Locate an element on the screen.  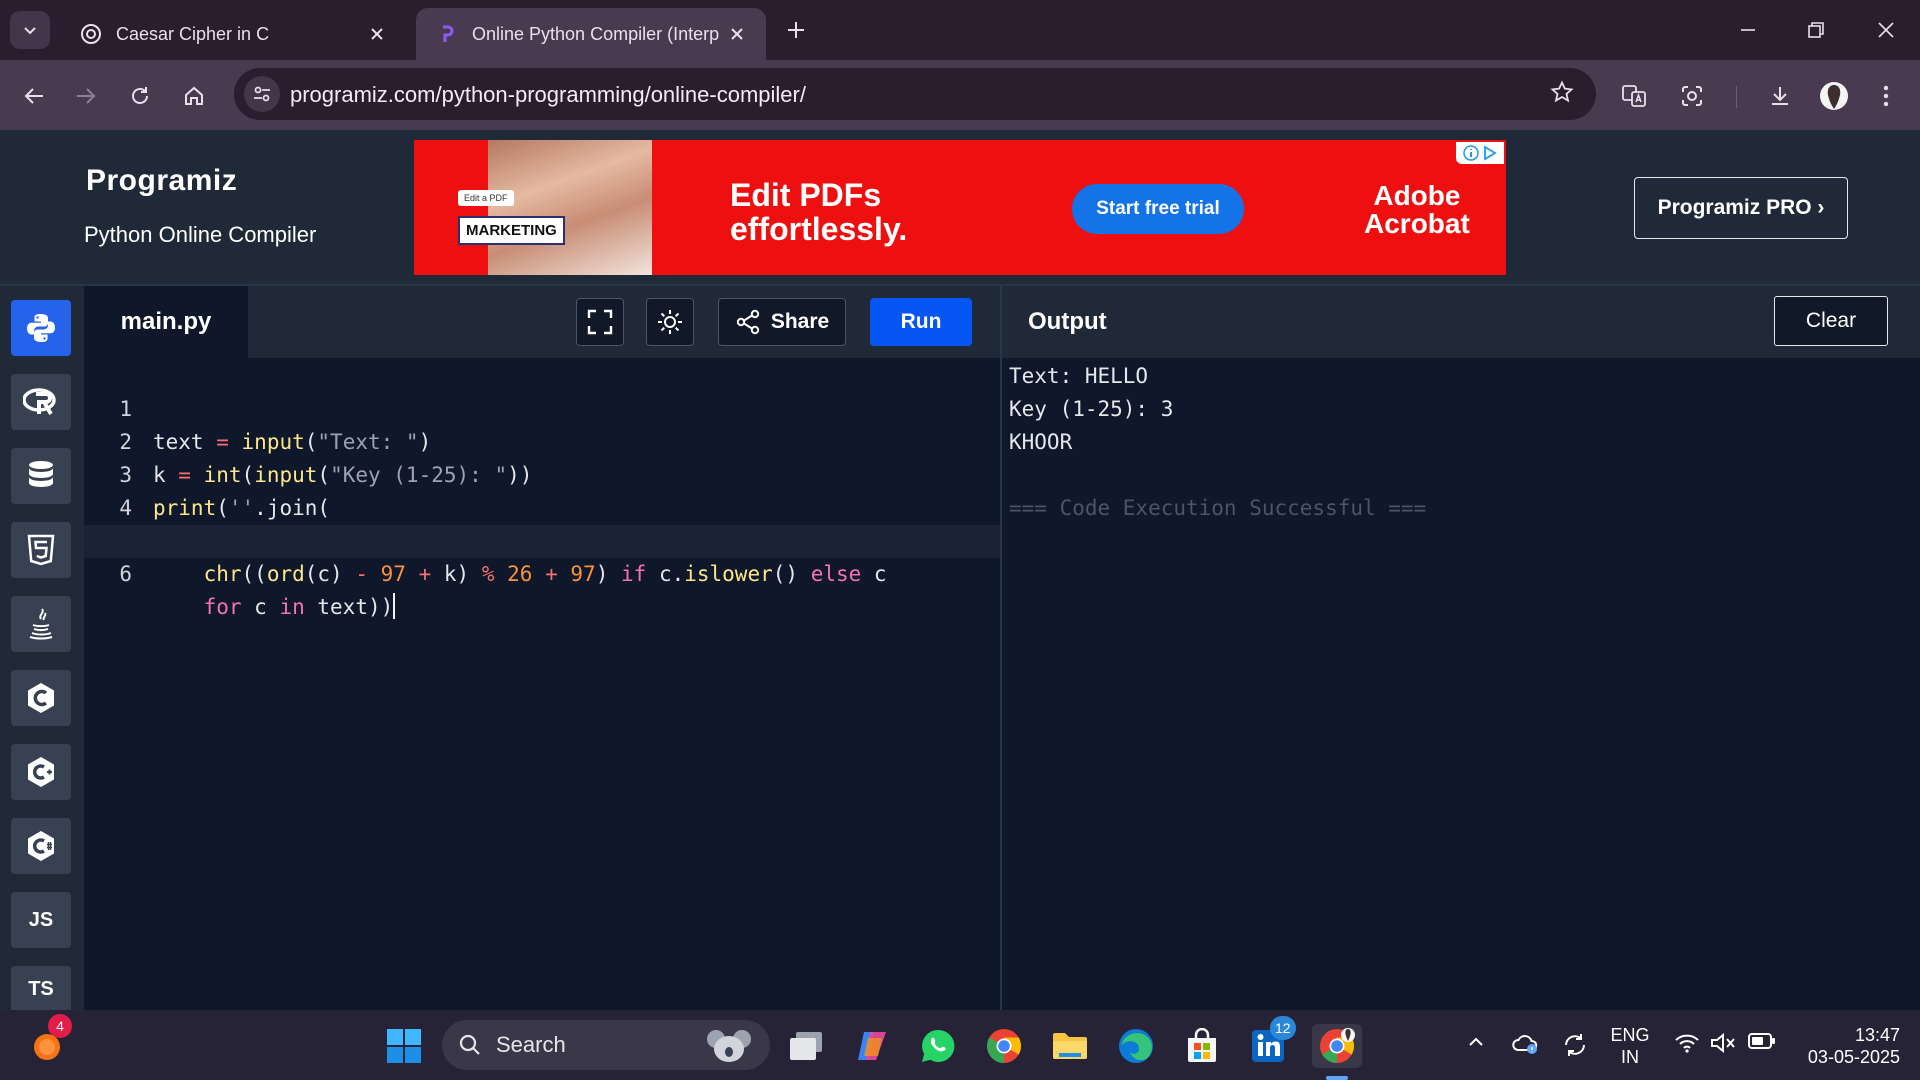
sidebar-item-cpp is located at coordinates (41, 772).